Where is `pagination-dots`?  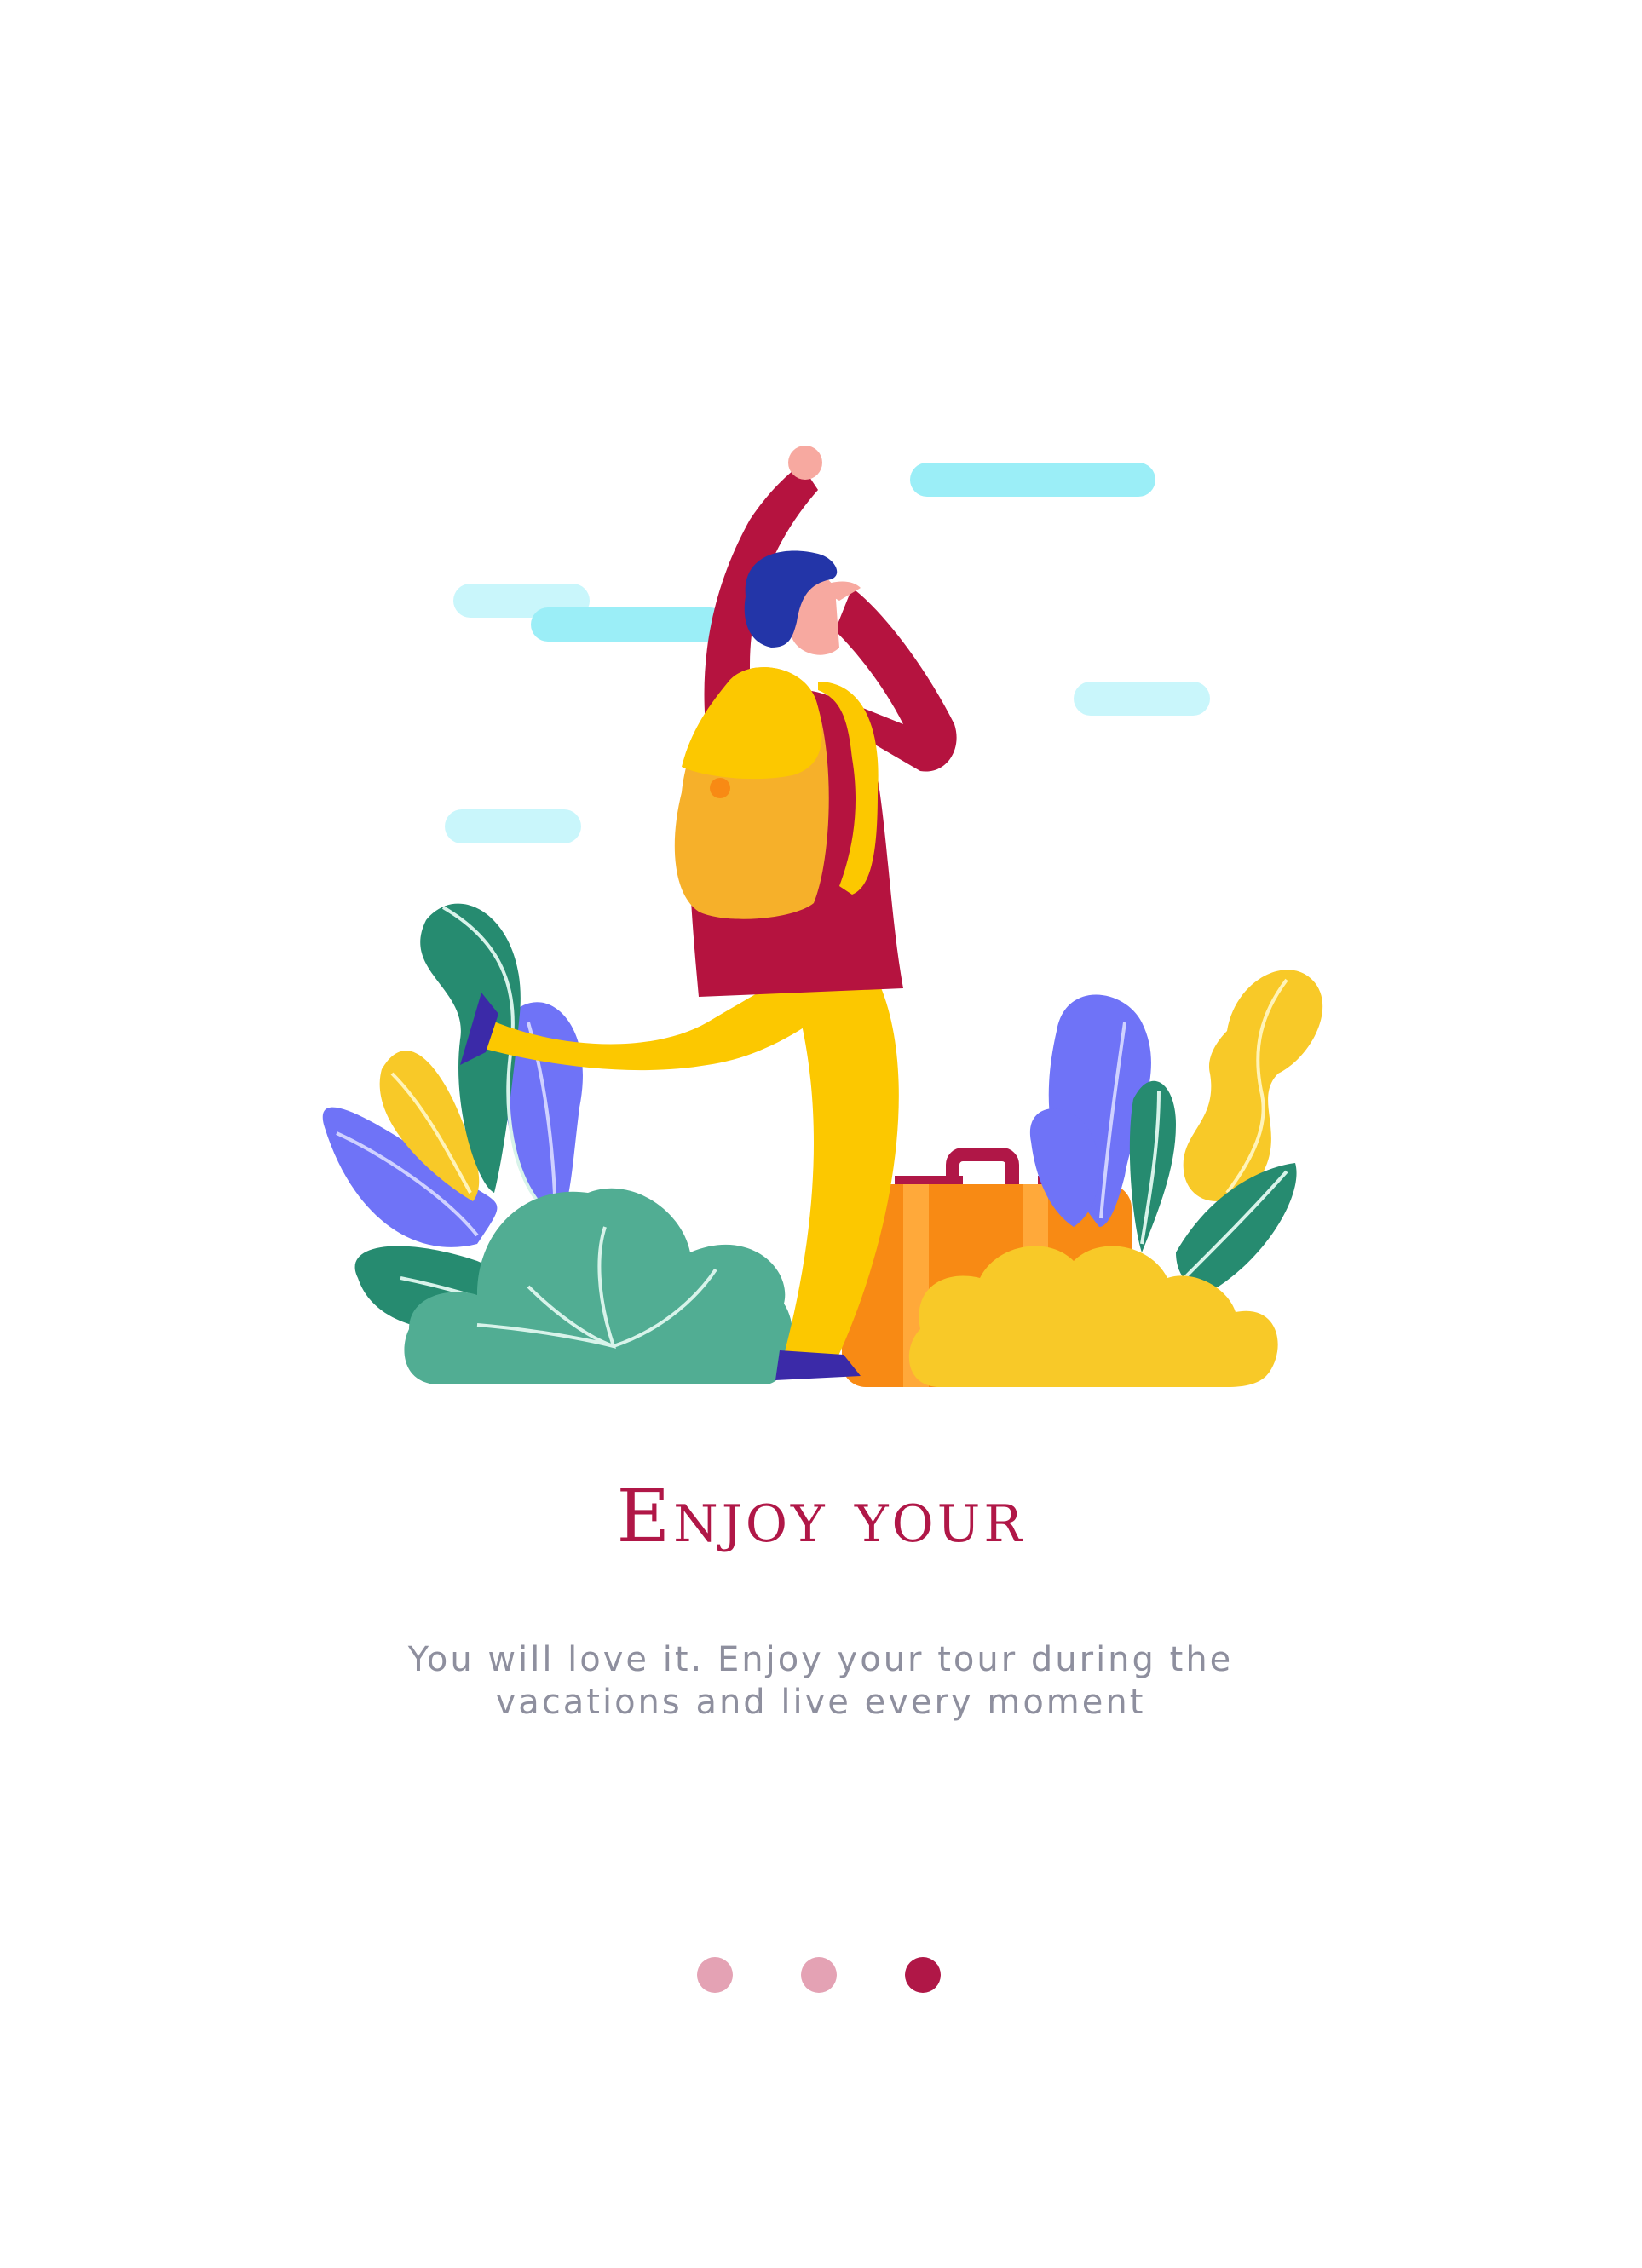 pagination-dots is located at coordinates (821, 1976).